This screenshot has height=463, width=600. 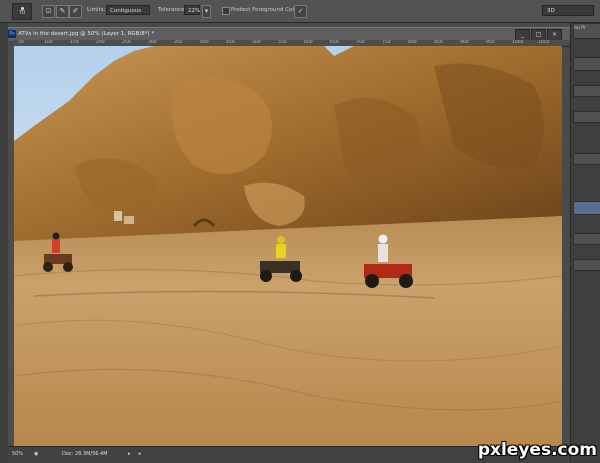 What do you see at coordinates (48, 11) in the screenshot?
I see `mode-replace-icon: ⊡` at bounding box center [48, 11].